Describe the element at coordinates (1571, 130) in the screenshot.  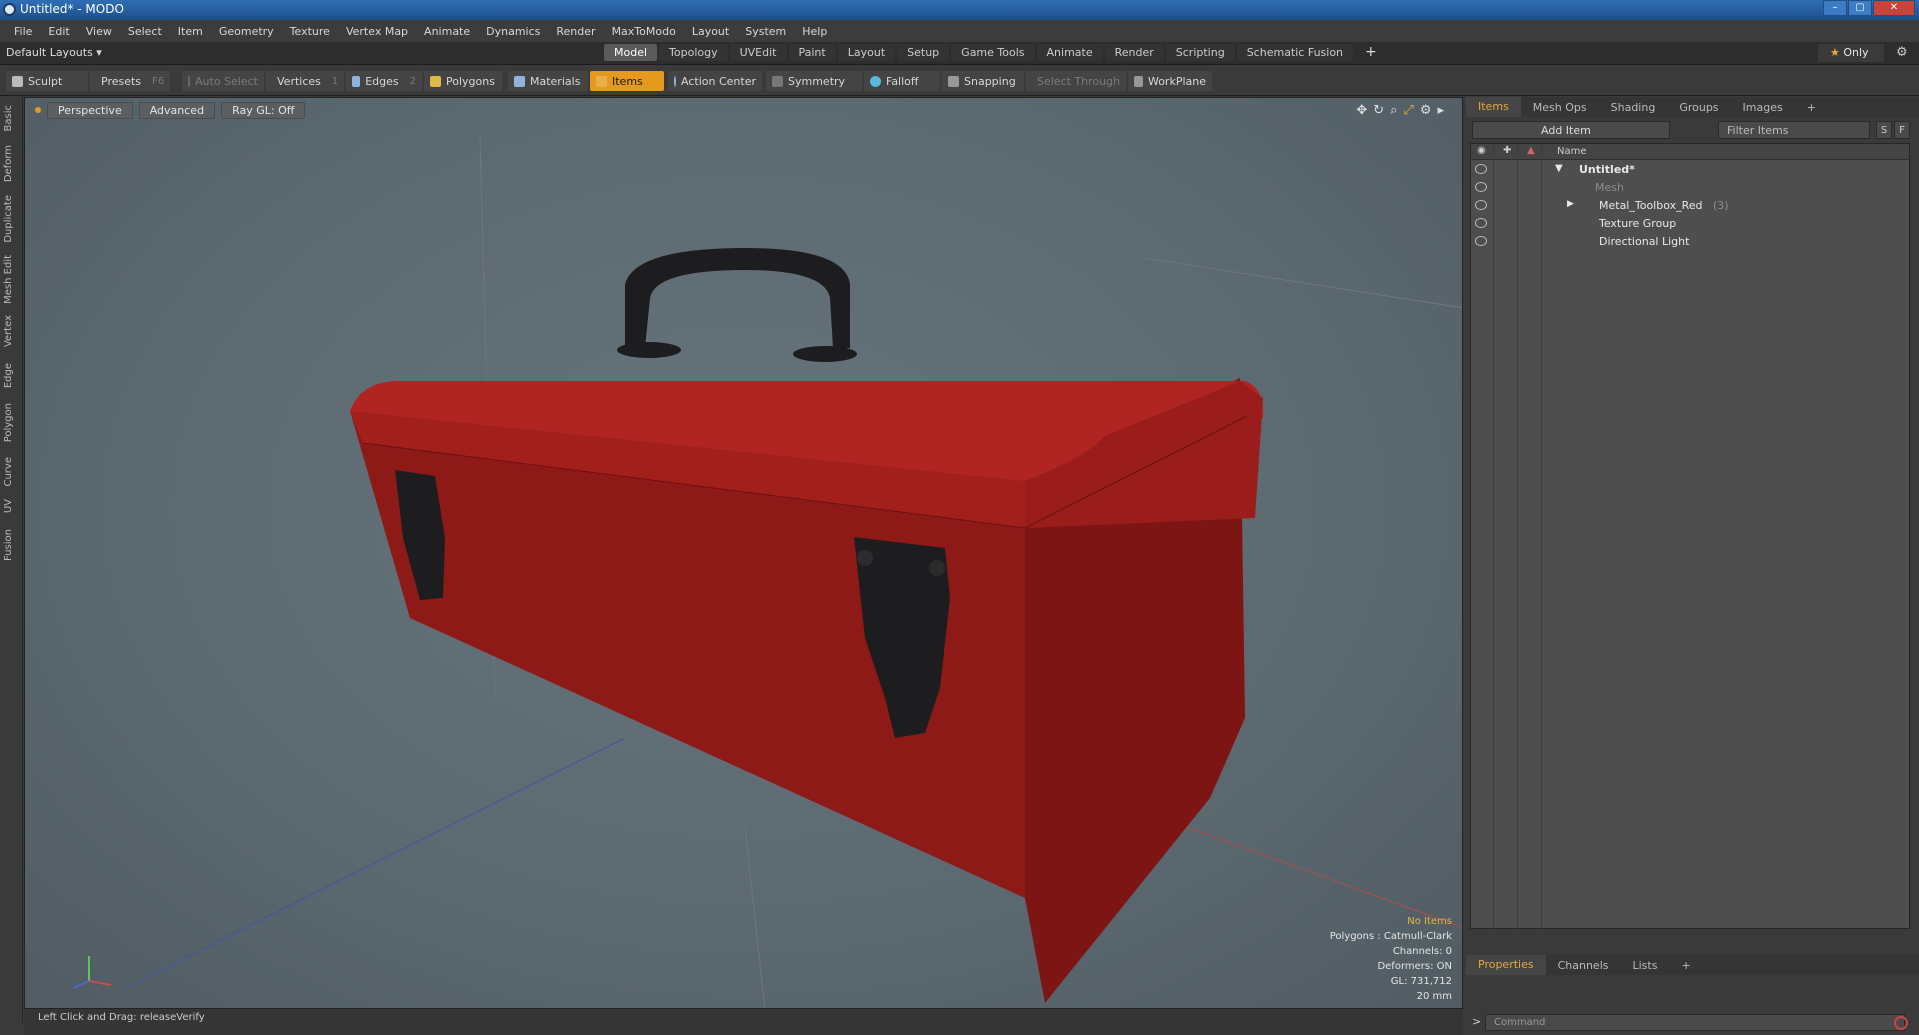
I see `add-item-dropdown: Add Item` at that location.